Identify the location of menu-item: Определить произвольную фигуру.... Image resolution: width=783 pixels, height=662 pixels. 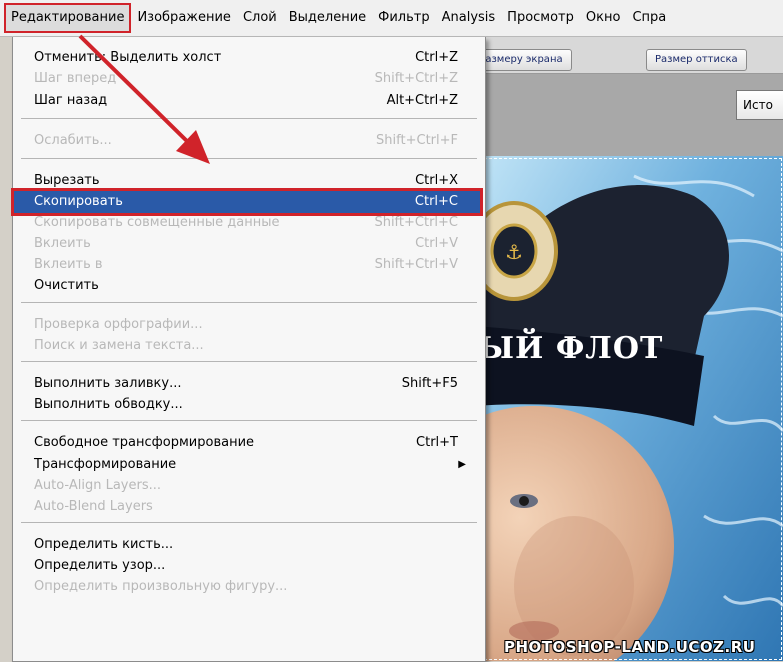
(247, 587).